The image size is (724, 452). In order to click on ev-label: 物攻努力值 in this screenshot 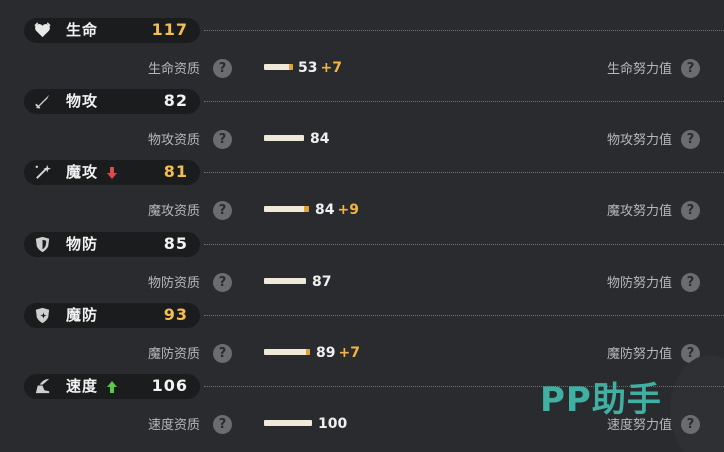, I will do `click(639, 140)`.